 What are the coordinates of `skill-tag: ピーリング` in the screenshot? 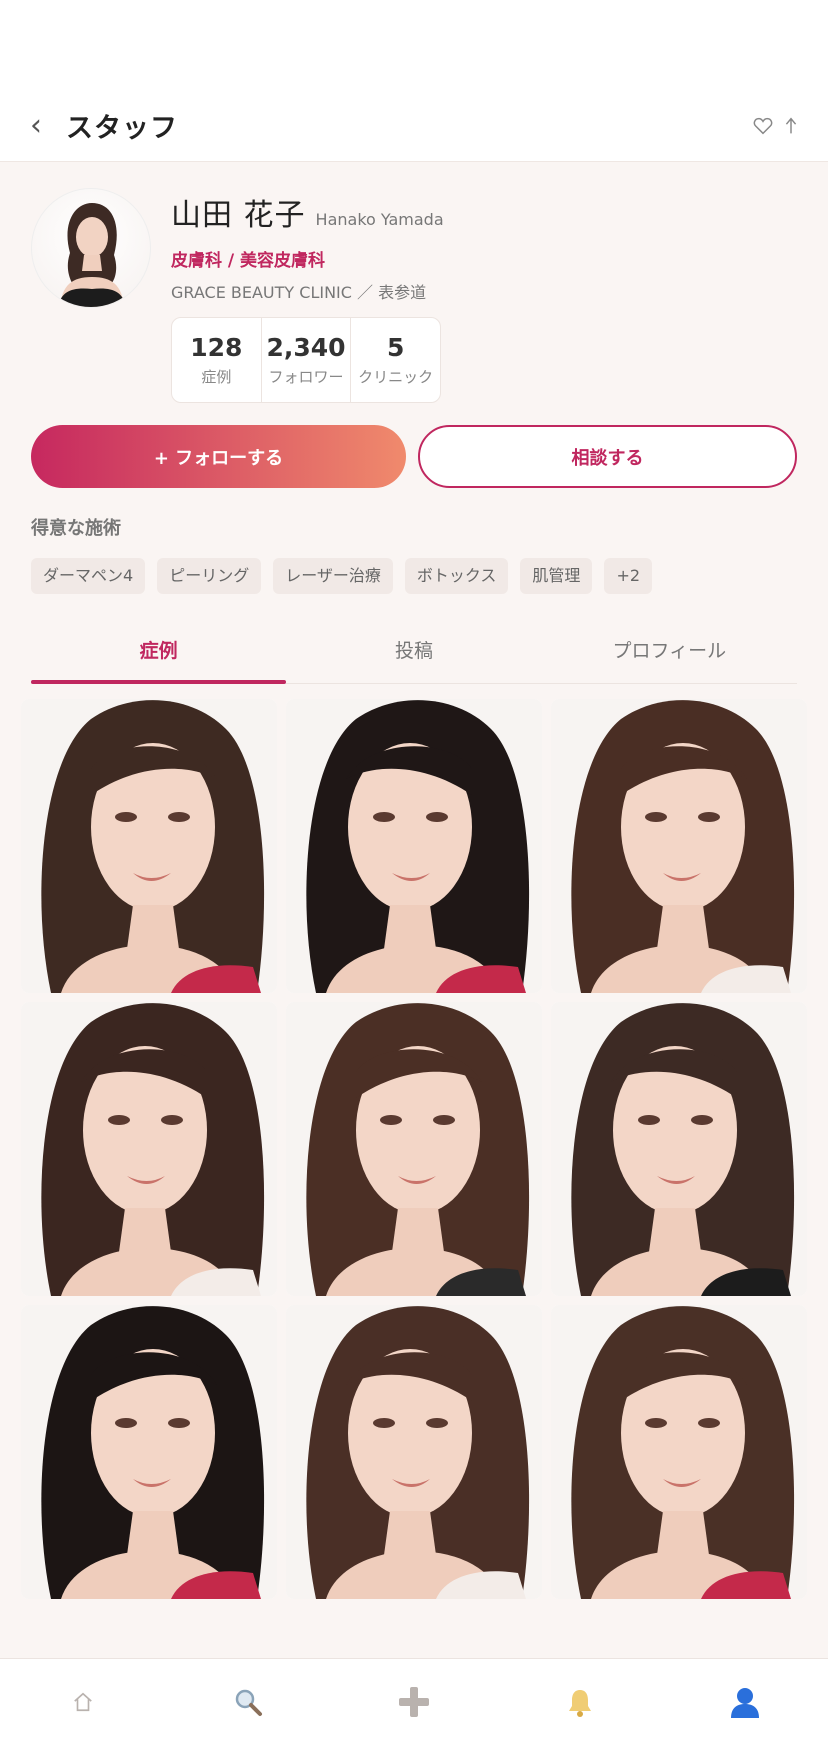 It's located at (209, 576).